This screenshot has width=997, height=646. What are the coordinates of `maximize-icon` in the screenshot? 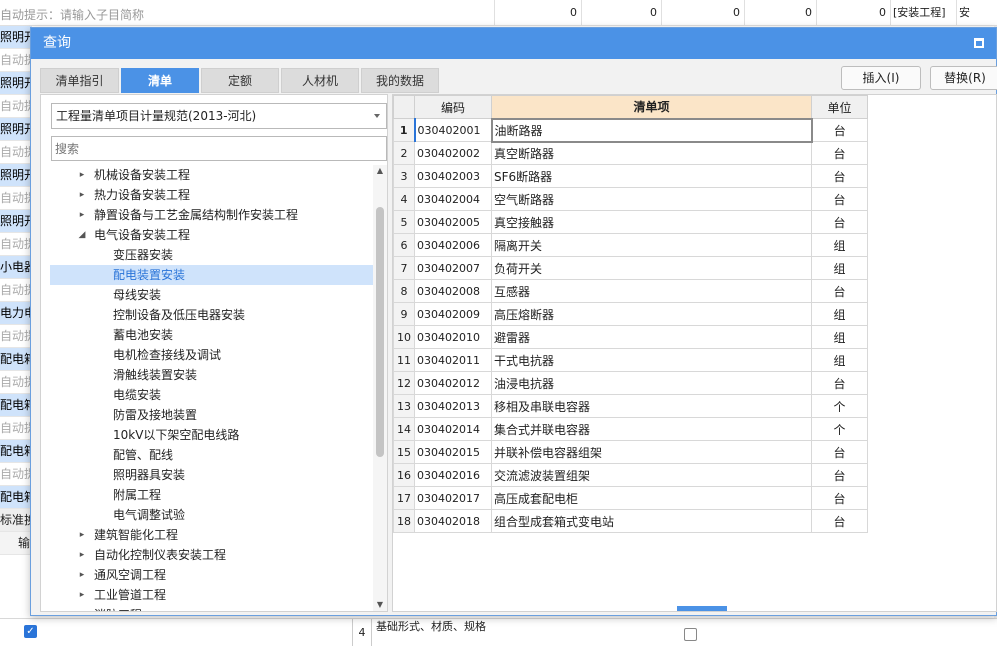 It's located at (979, 43).